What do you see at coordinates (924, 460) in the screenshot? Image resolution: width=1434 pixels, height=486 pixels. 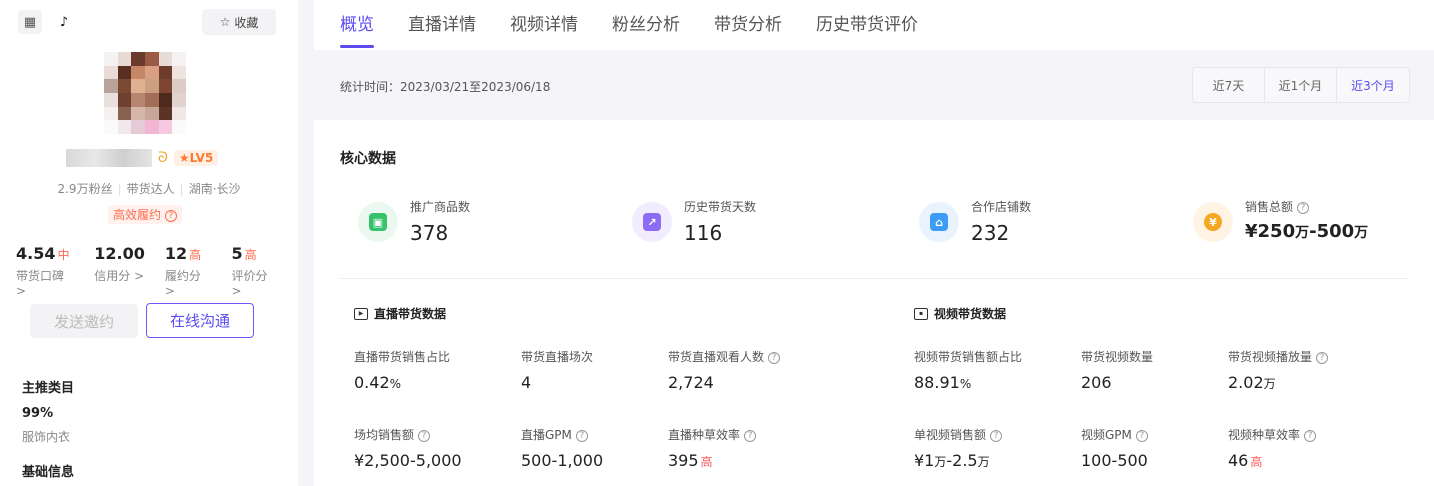 I see `metric-value-min: ¥1` at bounding box center [924, 460].